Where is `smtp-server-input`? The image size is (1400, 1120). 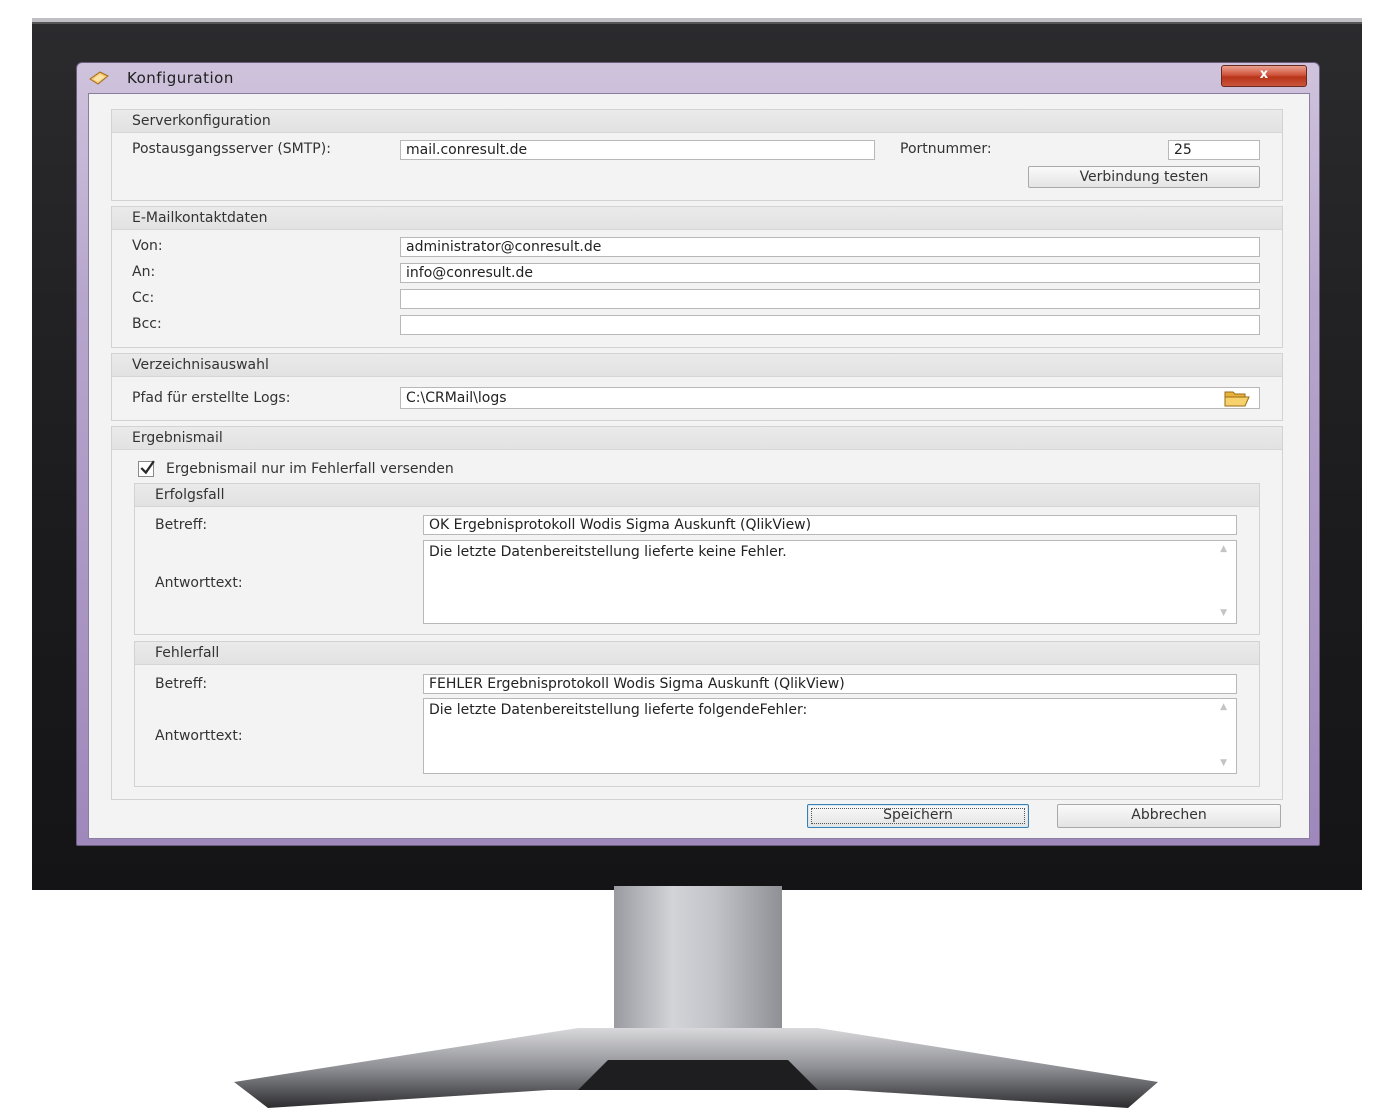 smtp-server-input is located at coordinates (637, 150).